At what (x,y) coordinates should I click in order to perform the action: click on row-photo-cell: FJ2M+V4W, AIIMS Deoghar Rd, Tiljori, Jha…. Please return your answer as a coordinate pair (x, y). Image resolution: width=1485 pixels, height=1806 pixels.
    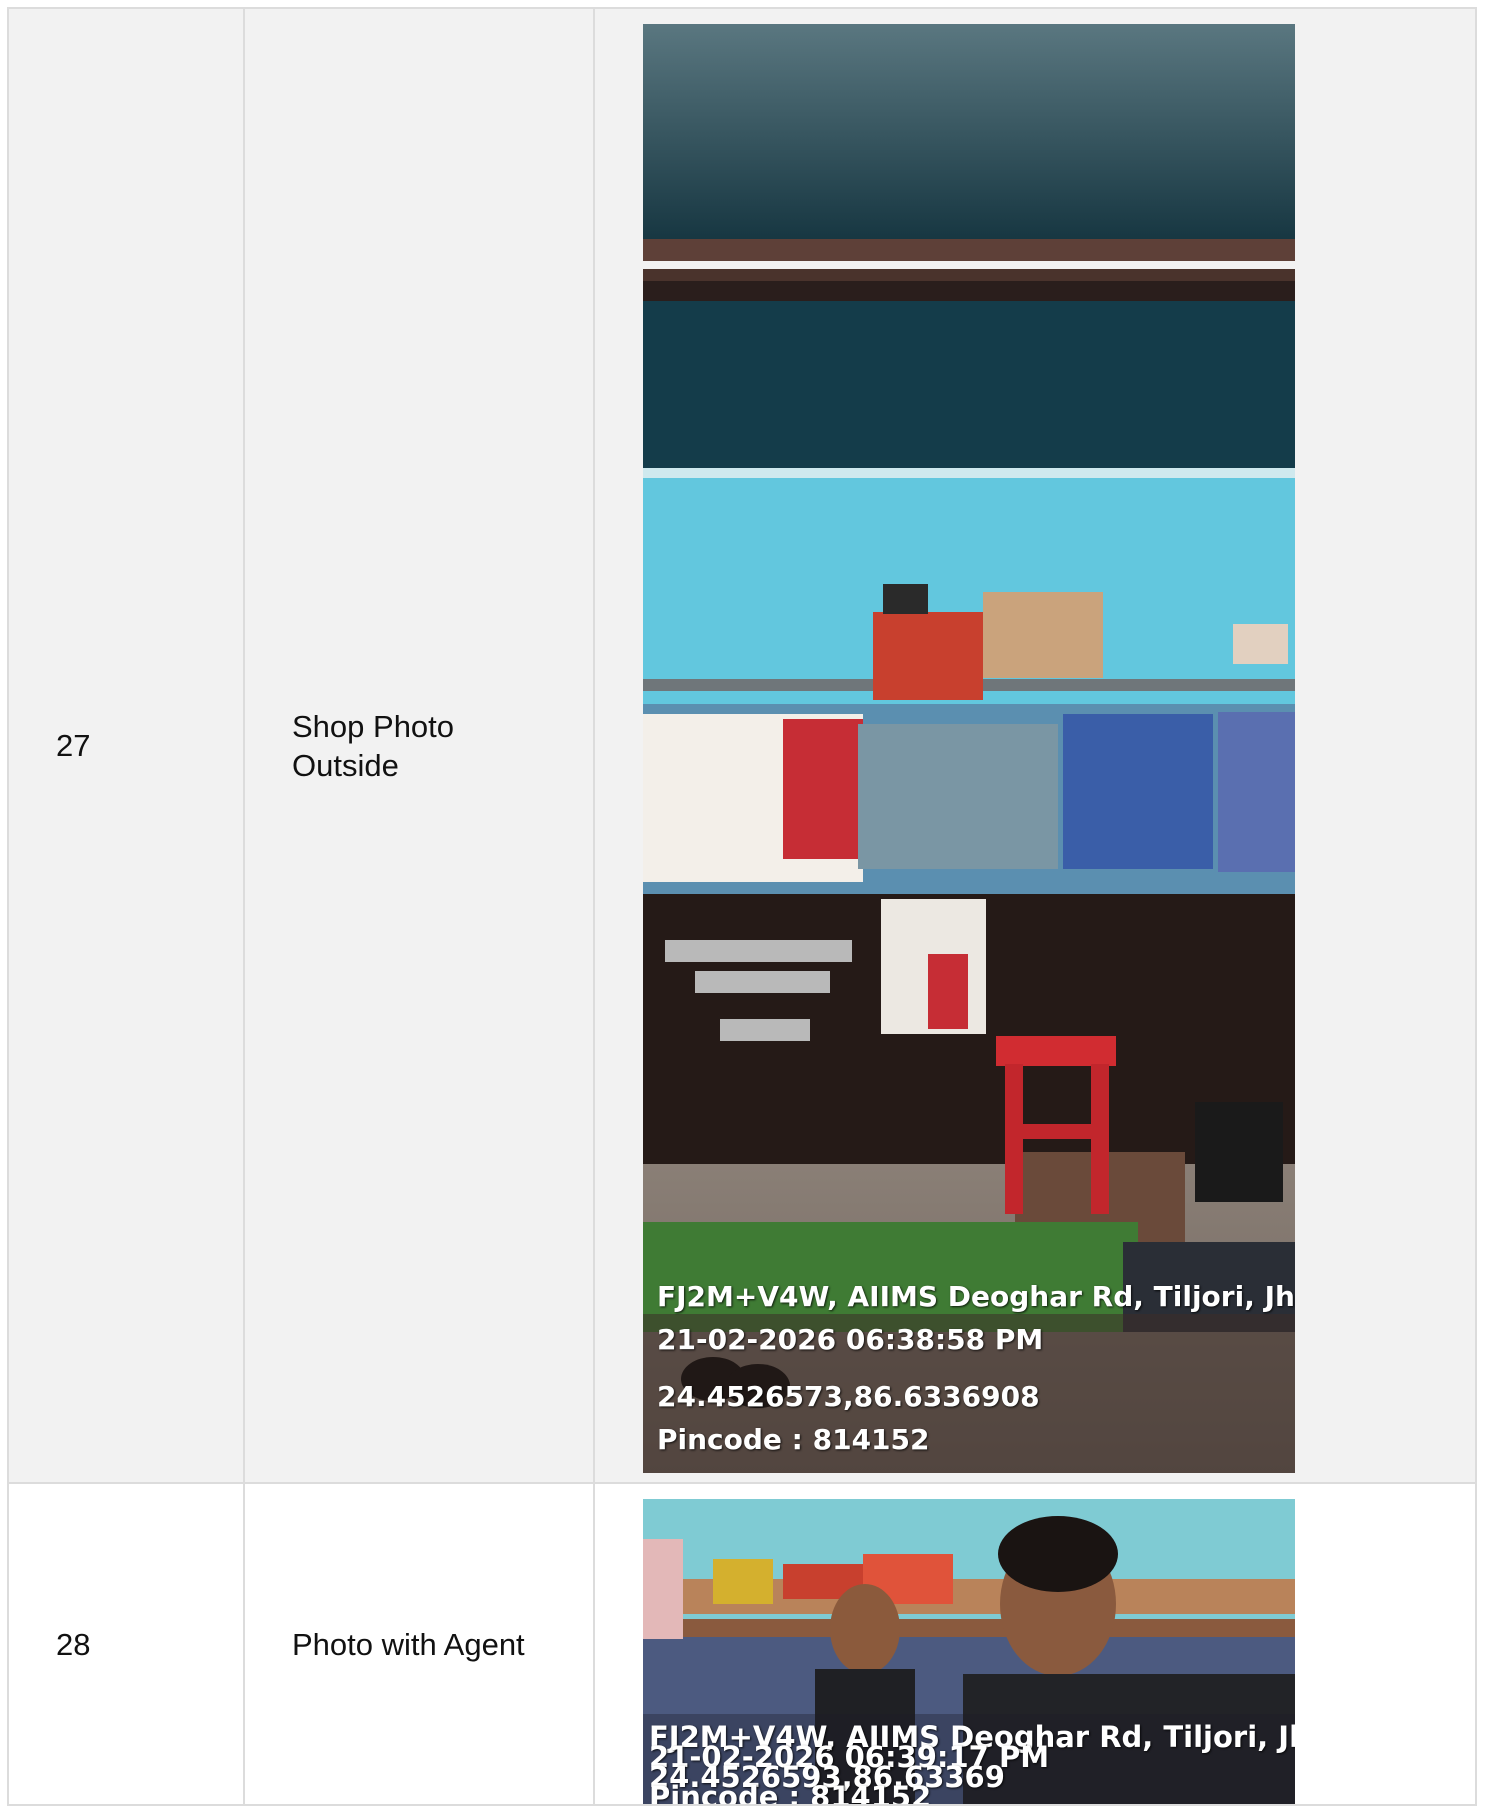
    Looking at the image, I should click on (1035, 1644).